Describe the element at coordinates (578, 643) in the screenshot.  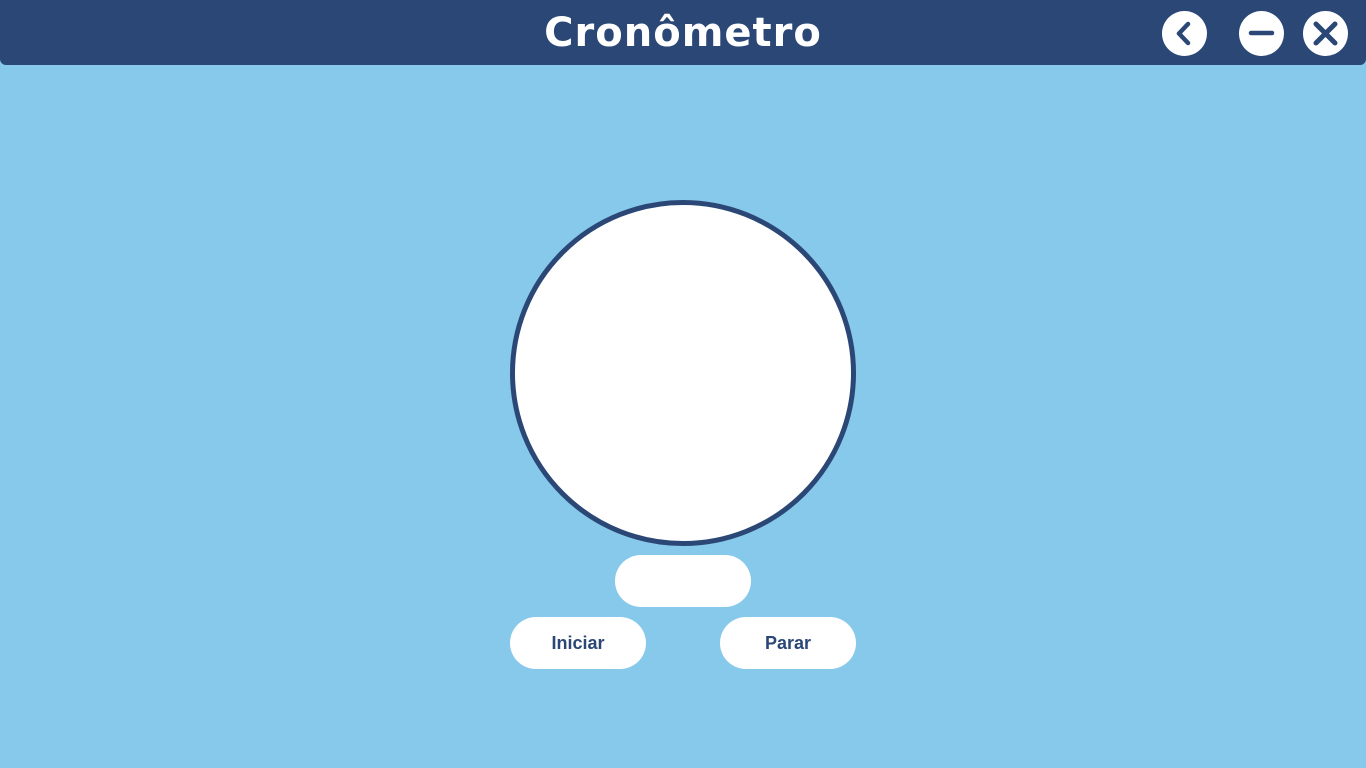
I see `start-button: Iniciar` at that location.